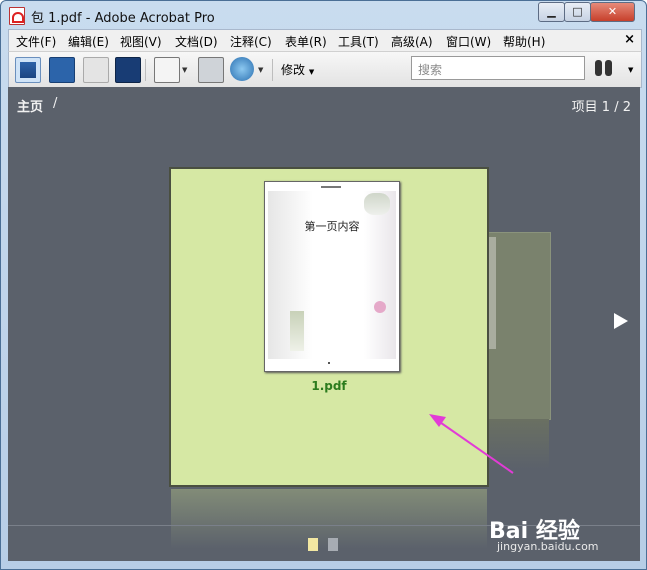 This screenshot has height=570, width=647. I want to click on filmstrip-view-icon, so click(128, 70).